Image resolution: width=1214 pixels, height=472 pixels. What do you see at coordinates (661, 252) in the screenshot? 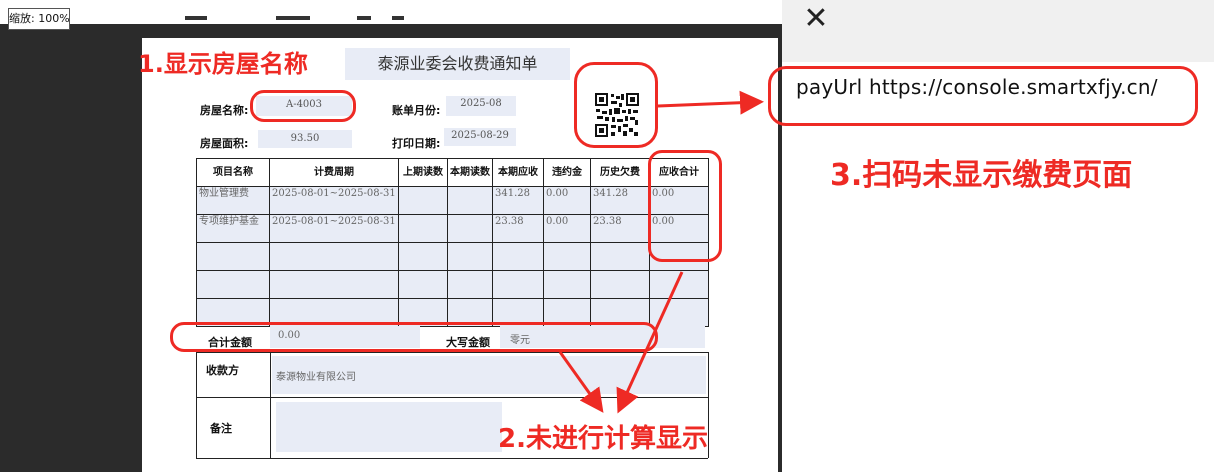
I see `annotation-arrows` at bounding box center [661, 252].